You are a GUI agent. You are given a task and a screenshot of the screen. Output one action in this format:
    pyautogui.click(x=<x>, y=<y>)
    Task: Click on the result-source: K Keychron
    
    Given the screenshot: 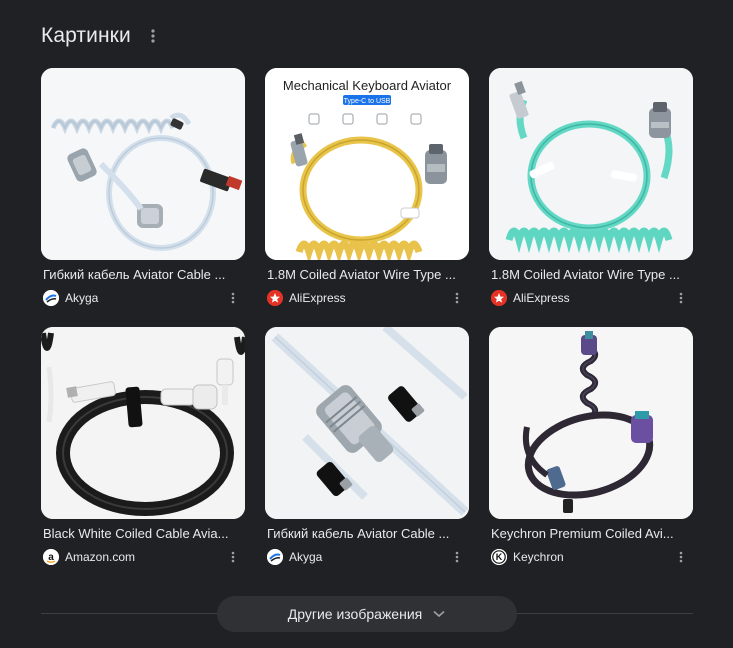 What is the action you would take?
    pyautogui.click(x=526, y=557)
    